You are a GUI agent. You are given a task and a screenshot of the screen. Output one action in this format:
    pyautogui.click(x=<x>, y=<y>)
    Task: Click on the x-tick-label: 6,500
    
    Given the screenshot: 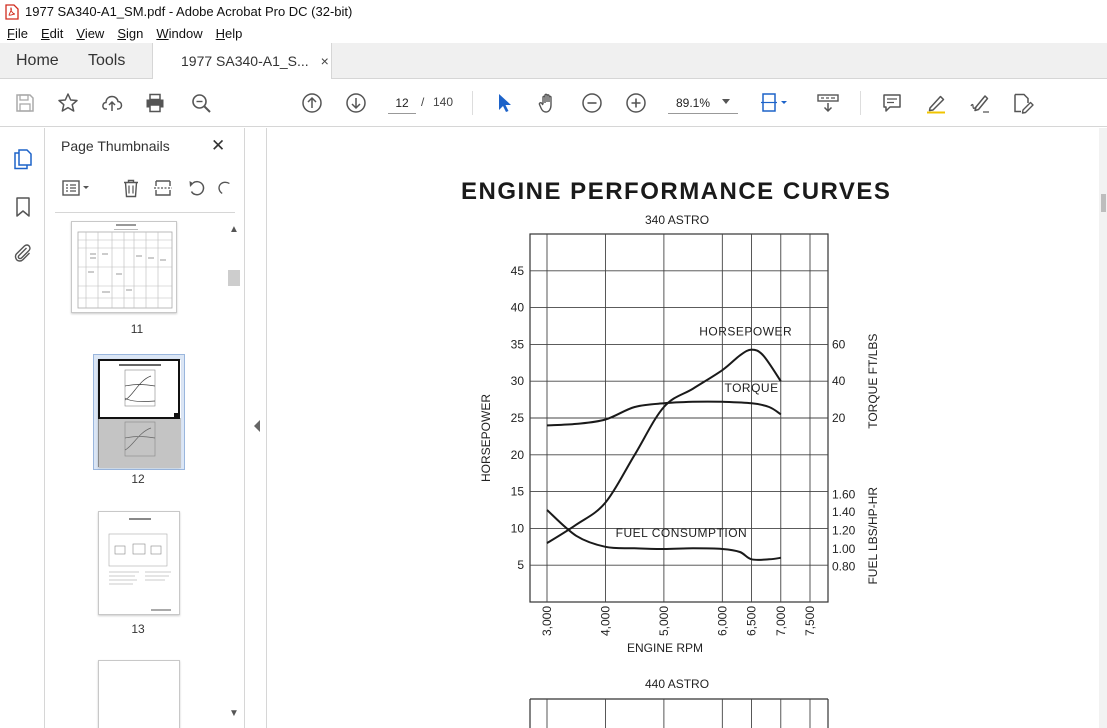 What is the action you would take?
    pyautogui.click(x=752, y=621)
    